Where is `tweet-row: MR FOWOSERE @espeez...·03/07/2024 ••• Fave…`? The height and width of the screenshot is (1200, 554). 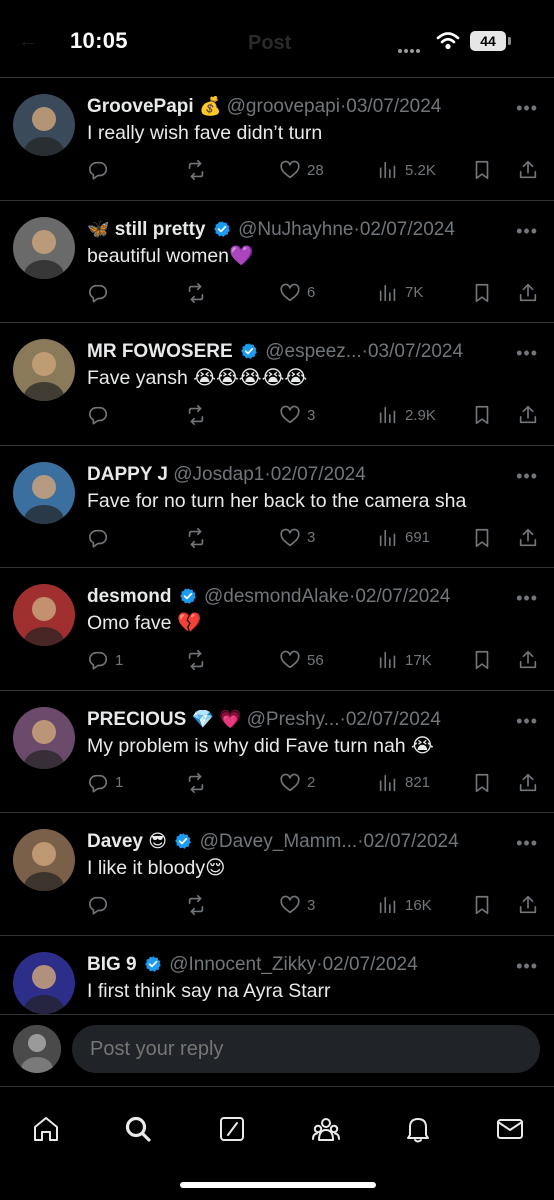 tweet-row: MR FOWOSERE @espeez...·03/07/2024 ••• Fave… is located at coordinates (277, 384).